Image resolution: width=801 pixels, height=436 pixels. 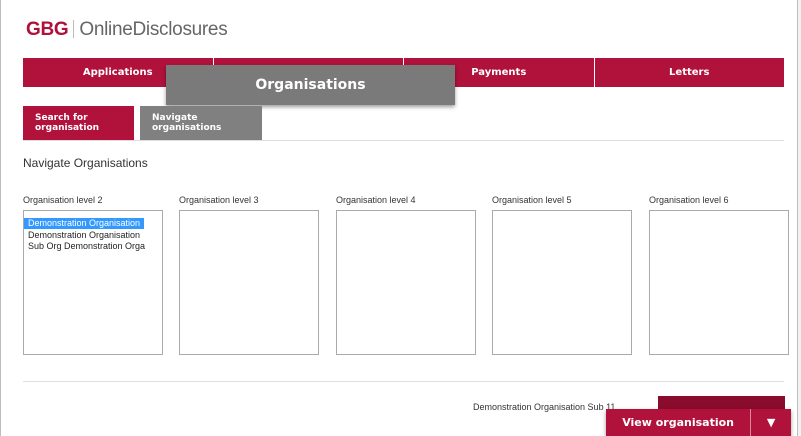 What do you see at coordinates (562, 282) in the screenshot?
I see `level-5-listbox` at bounding box center [562, 282].